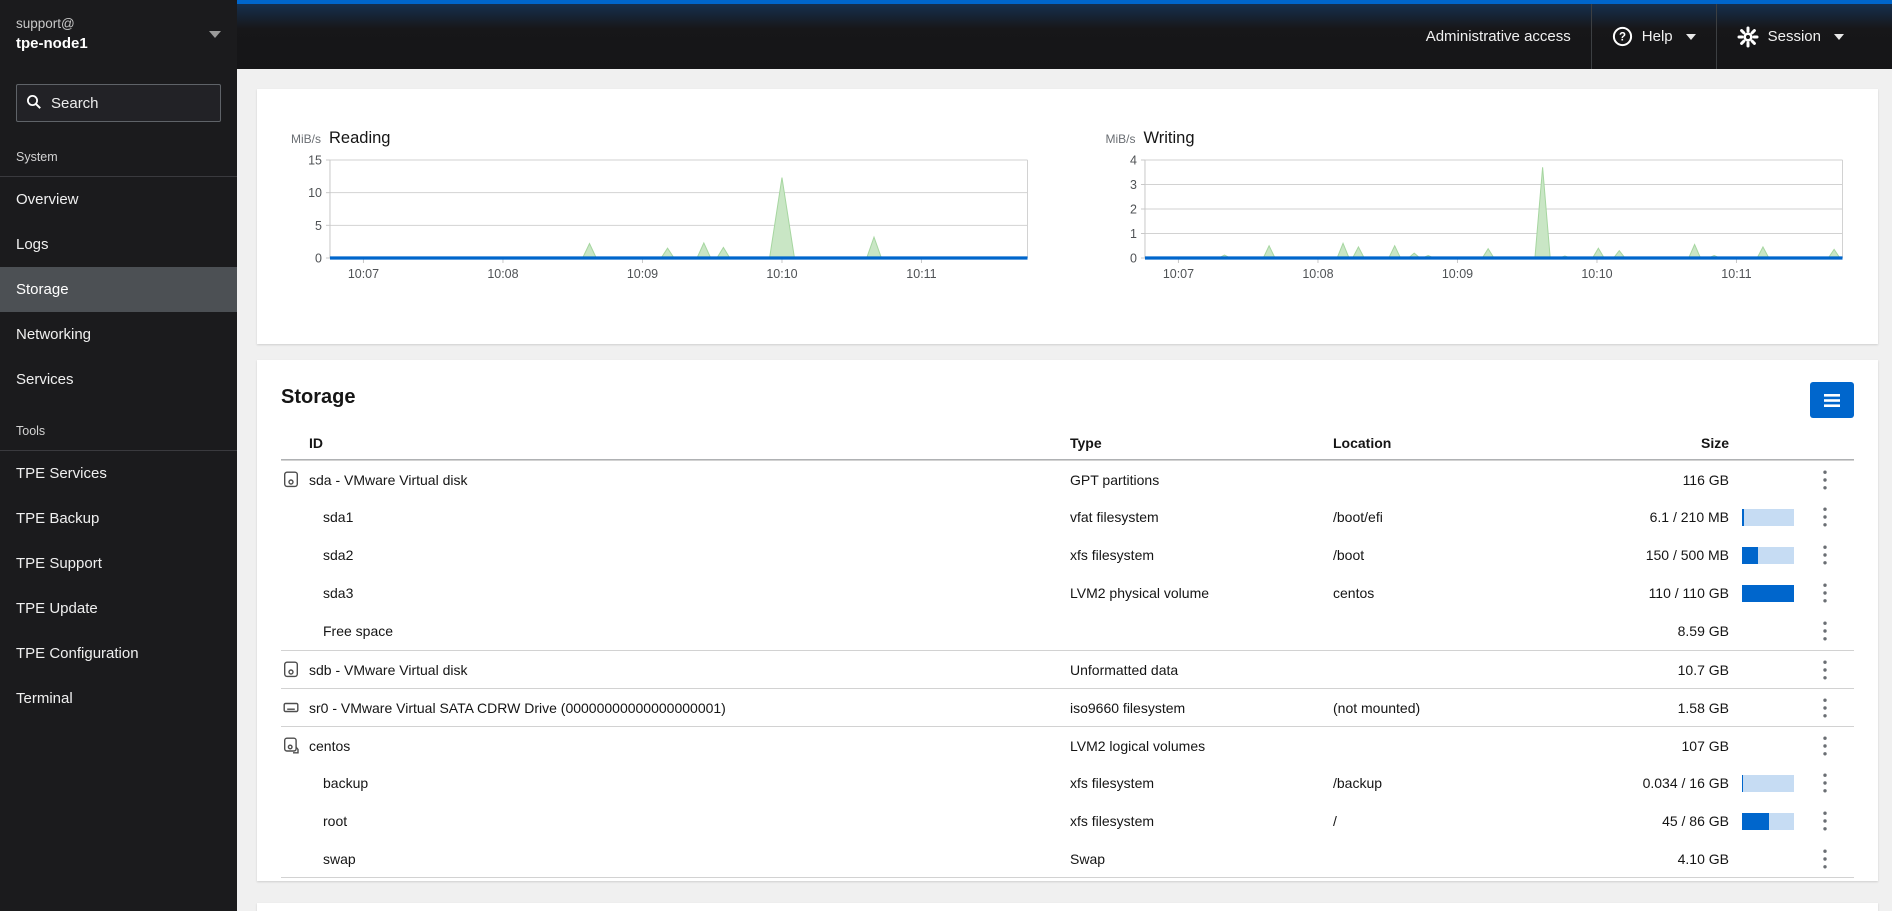 This screenshot has width=1892, height=911. Describe the element at coordinates (1654, 36) in the screenshot. I see `help-menu-button: ? Help` at that location.